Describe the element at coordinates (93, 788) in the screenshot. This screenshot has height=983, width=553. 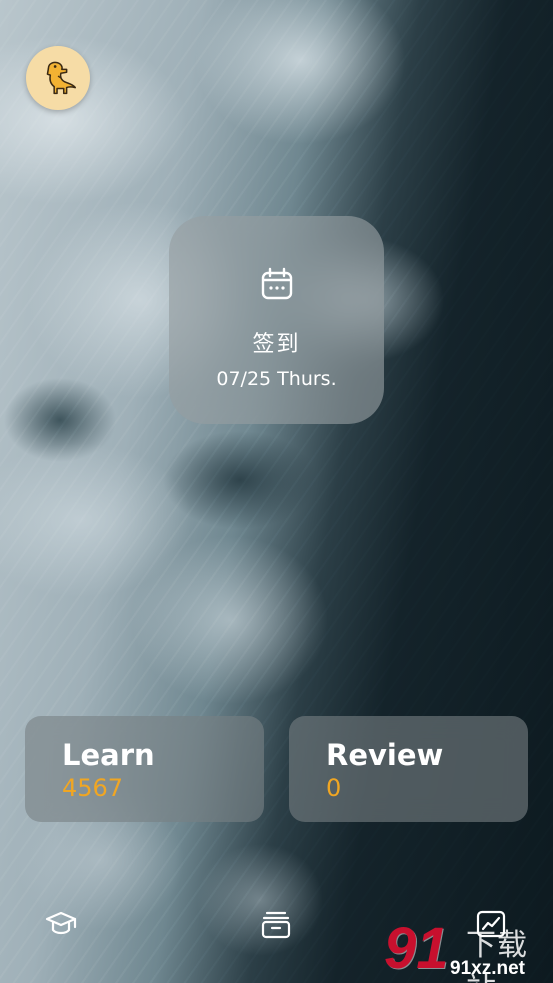
I see `learn-count: 4567` at that location.